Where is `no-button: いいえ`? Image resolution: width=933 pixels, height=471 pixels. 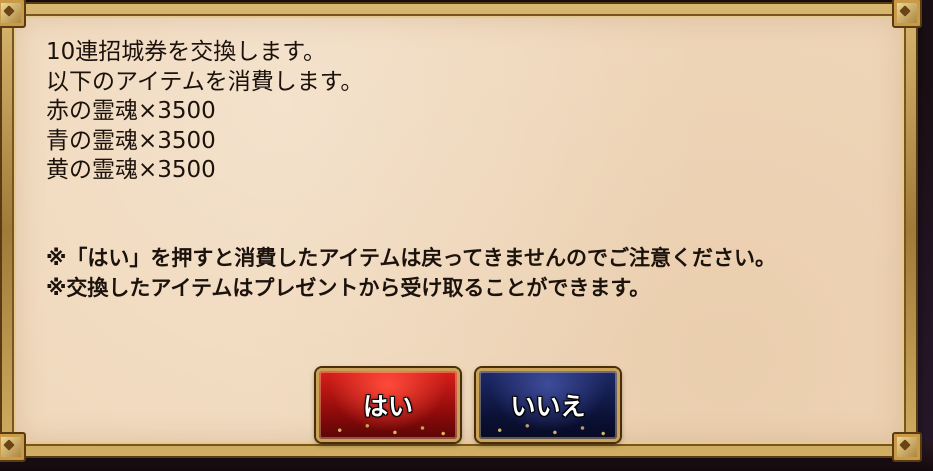 no-button: いいえ is located at coordinates (548, 405).